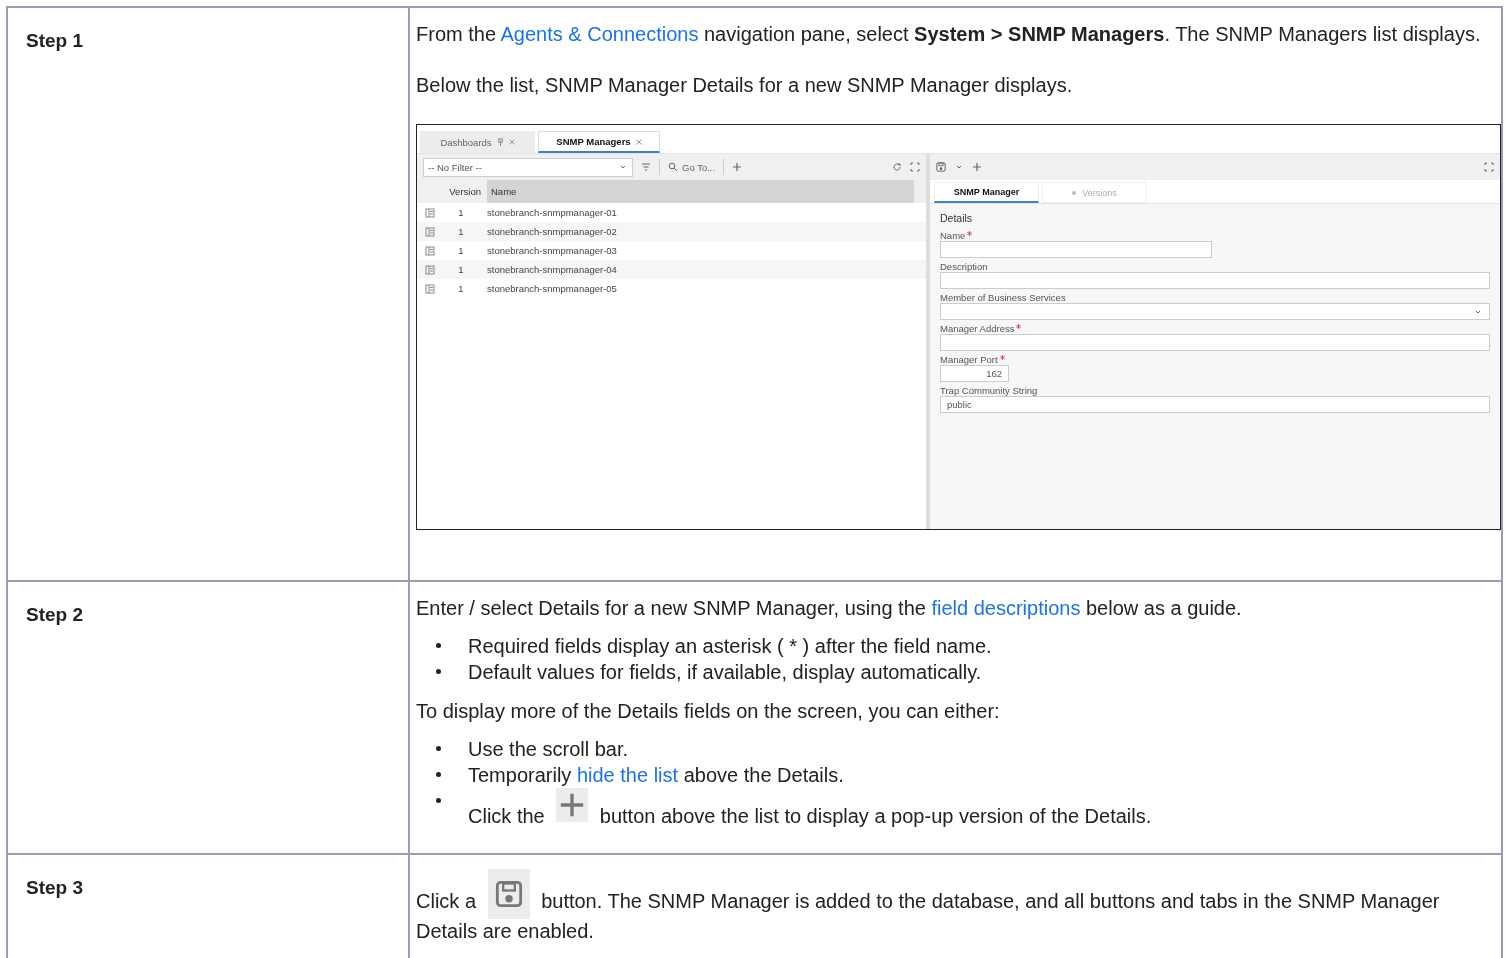 This screenshot has height=958, width=1505. Describe the element at coordinates (989, 390) in the screenshot. I see `field-label: Trap Community String` at that location.